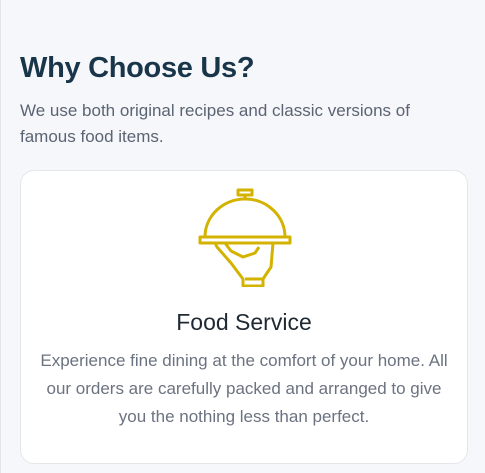  What do you see at coordinates (244, 322) in the screenshot?
I see `card-title: Food Service` at bounding box center [244, 322].